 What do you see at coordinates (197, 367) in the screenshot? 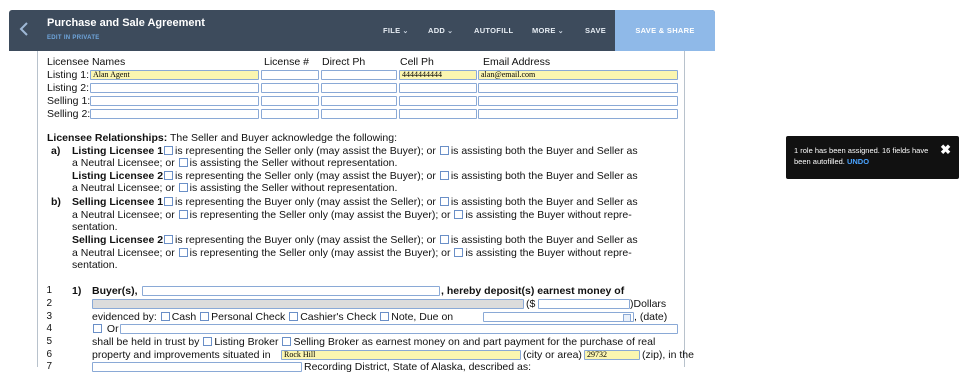
I see `recording-district-field` at bounding box center [197, 367].